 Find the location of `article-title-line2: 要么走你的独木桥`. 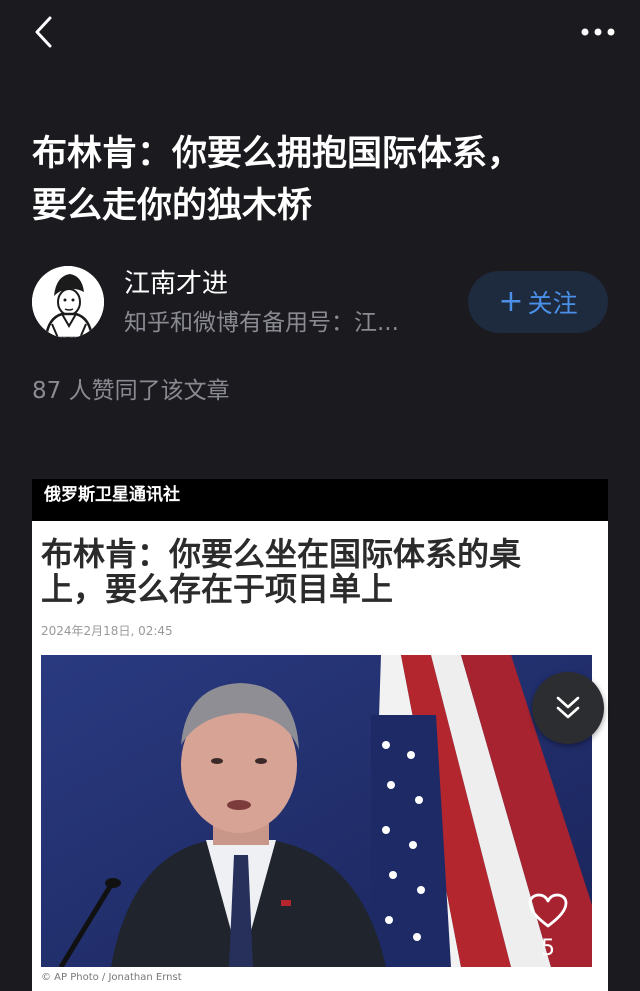

article-title-line2: 要么走你的独木桥 is located at coordinates (172, 206).